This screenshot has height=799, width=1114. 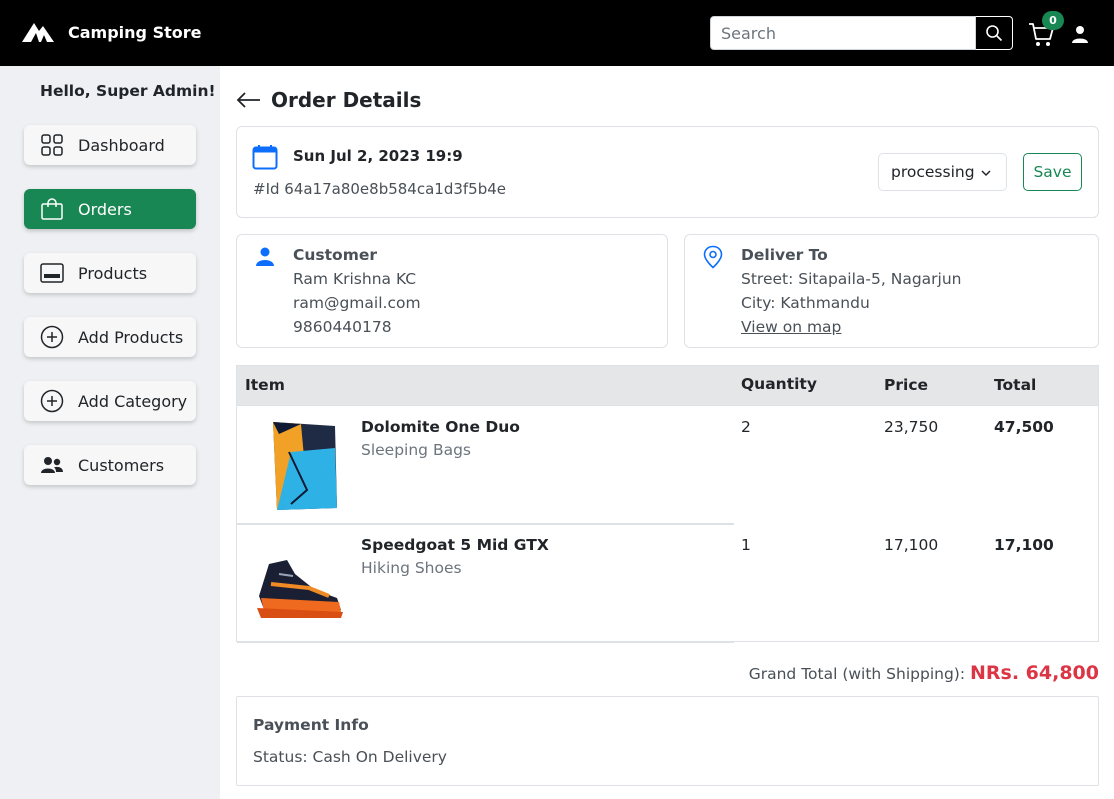 What do you see at coordinates (1053, 20) in the screenshot?
I see `cart-count-badge: 0` at bounding box center [1053, 20].